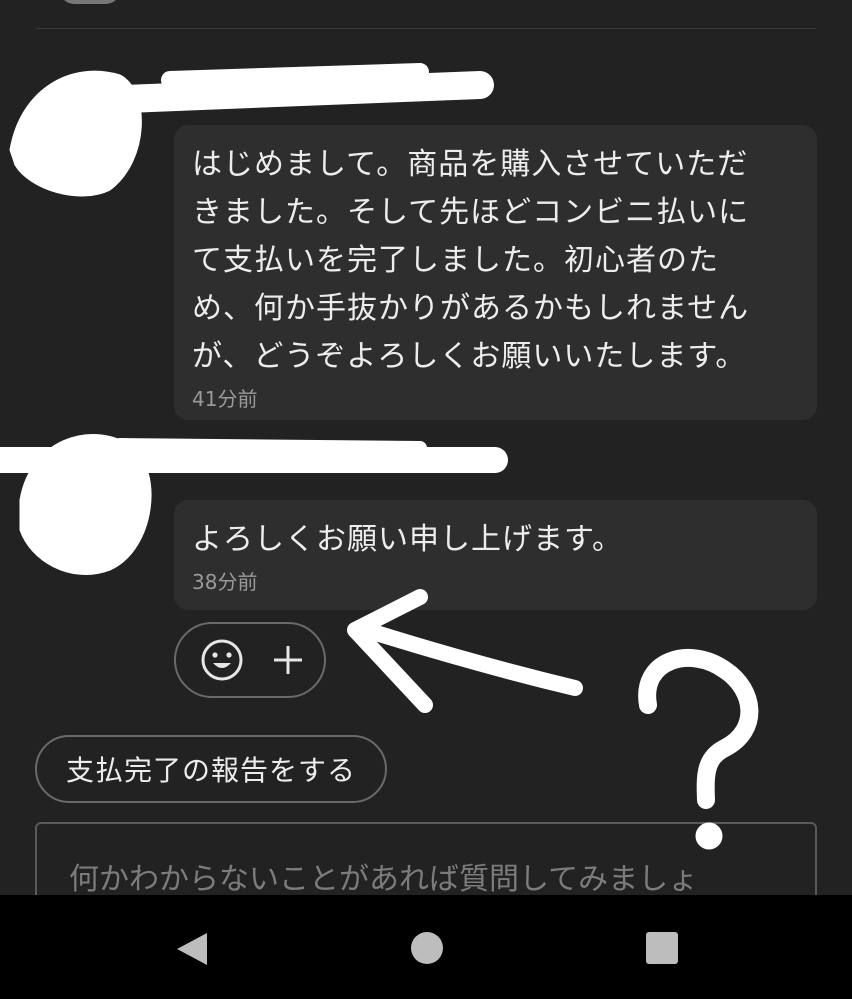 The image size is (852, 999). What do you see at coordinates (471, 212) in the screenshot?
I see `message-line: きました。そして先ほどコンビニ払いに` at bounding box center [471, 212].